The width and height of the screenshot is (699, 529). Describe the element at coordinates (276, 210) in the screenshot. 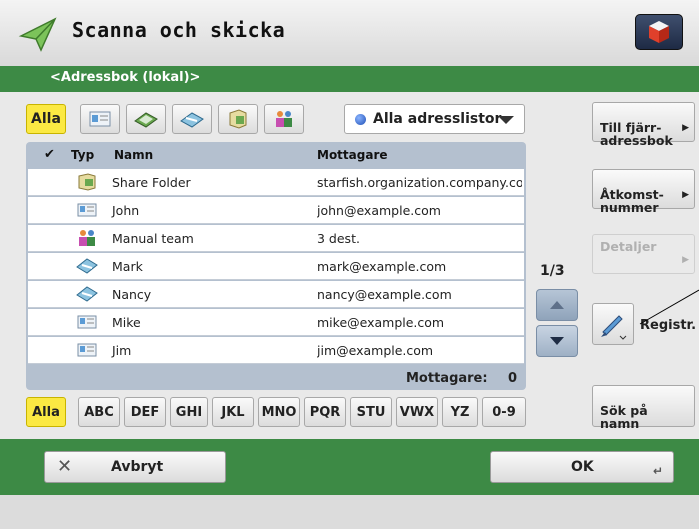

I see `table-row: John john@example.com` at that location.